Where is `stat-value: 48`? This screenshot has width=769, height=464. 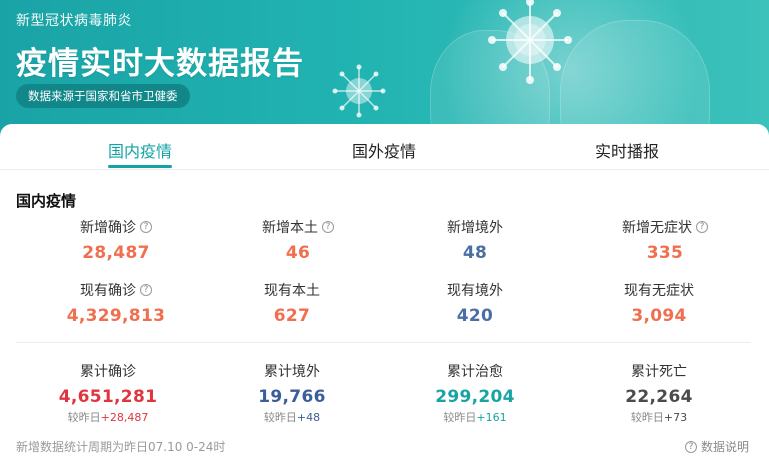
stat-value: 48 is located at coordinates (475, 253).